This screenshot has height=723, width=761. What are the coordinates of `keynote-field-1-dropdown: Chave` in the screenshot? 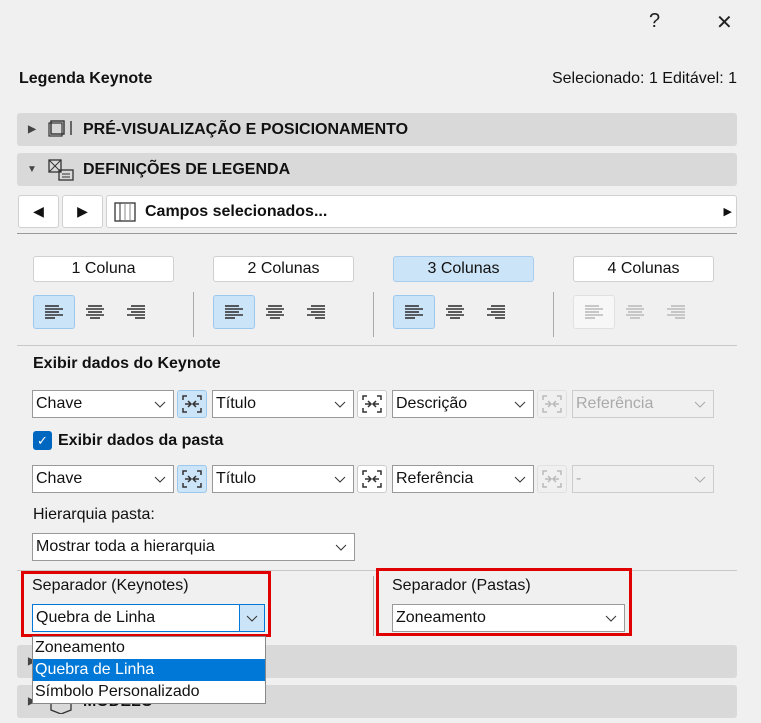 It's located at (103, 404).